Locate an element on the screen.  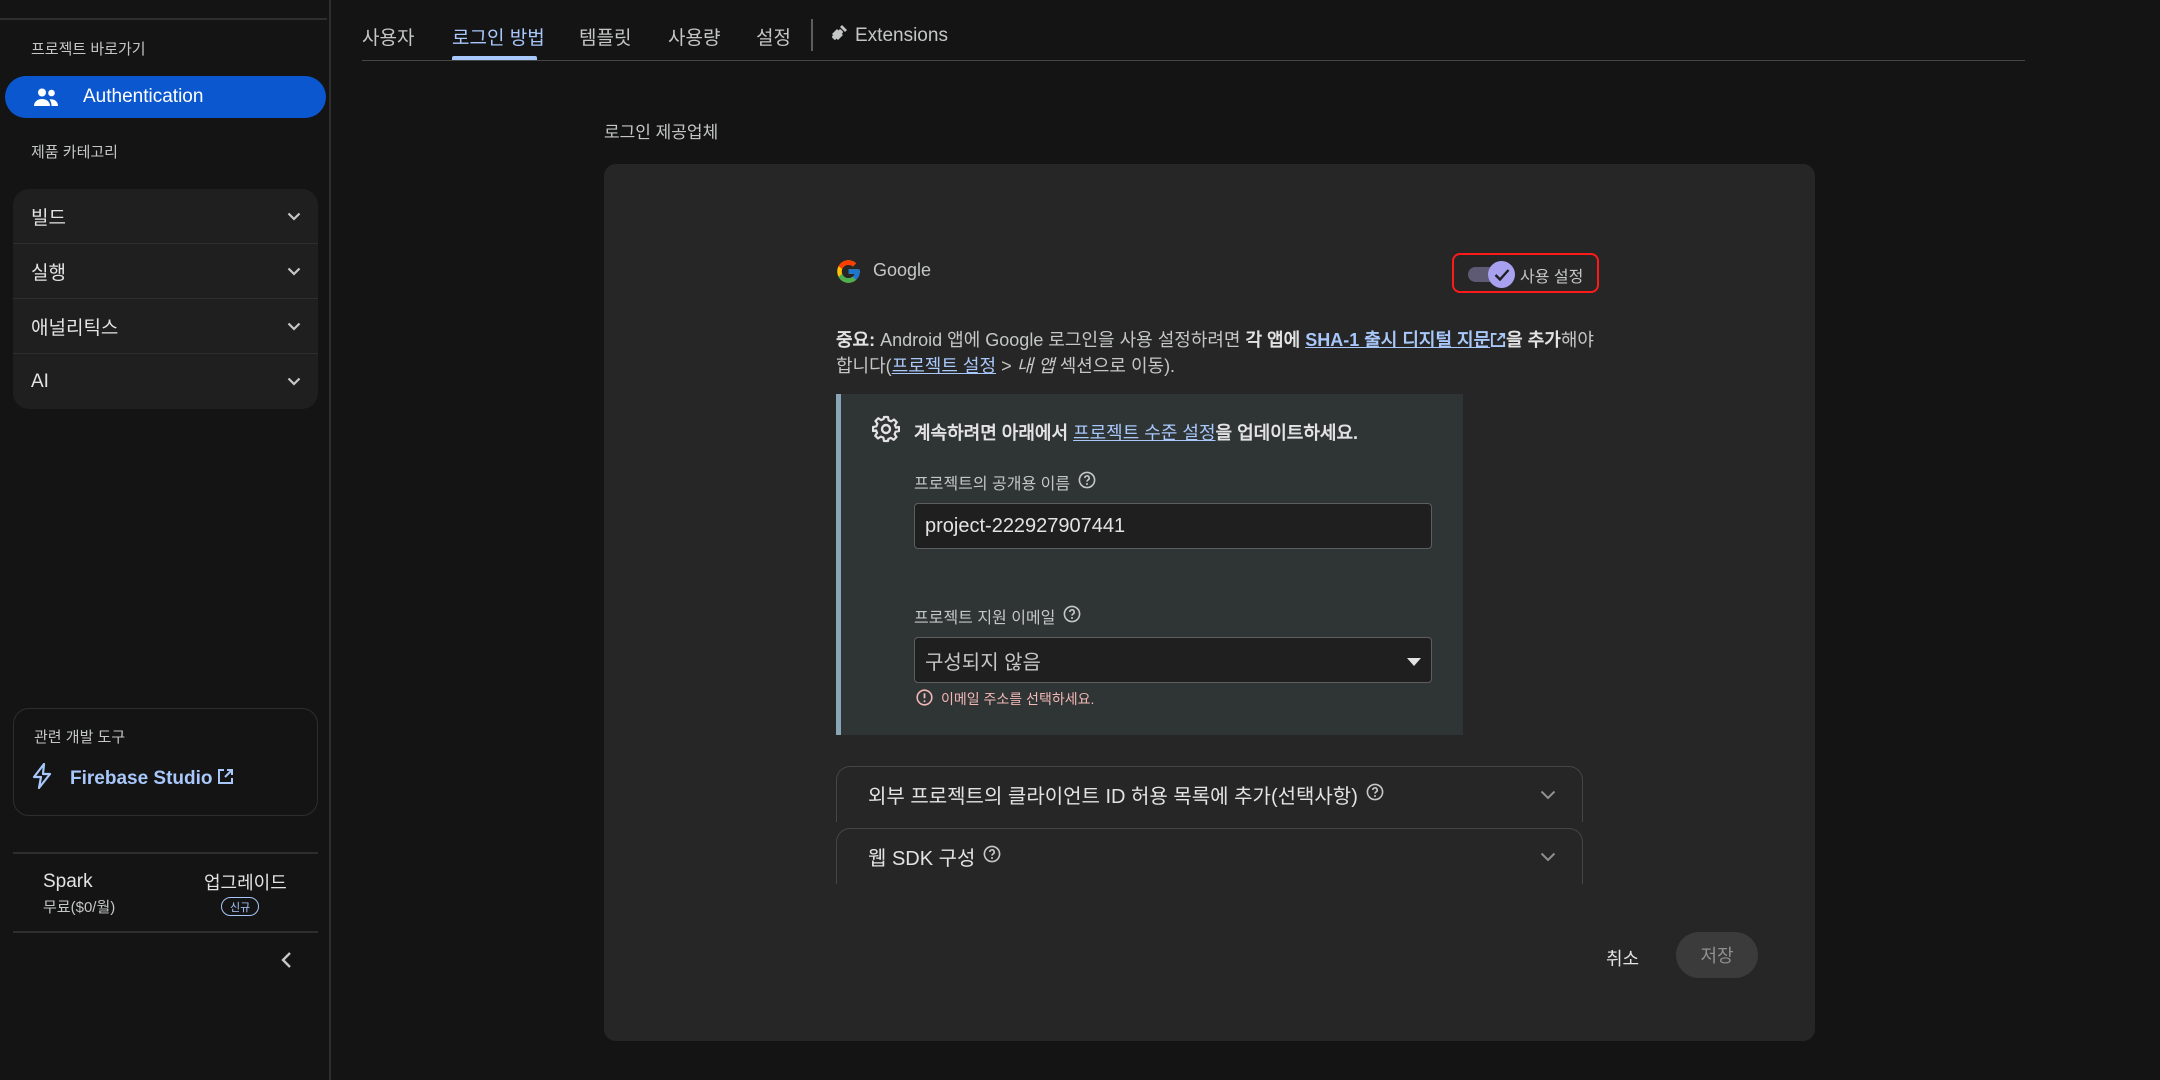
category-label: AI is located at coordinates (40, 381).